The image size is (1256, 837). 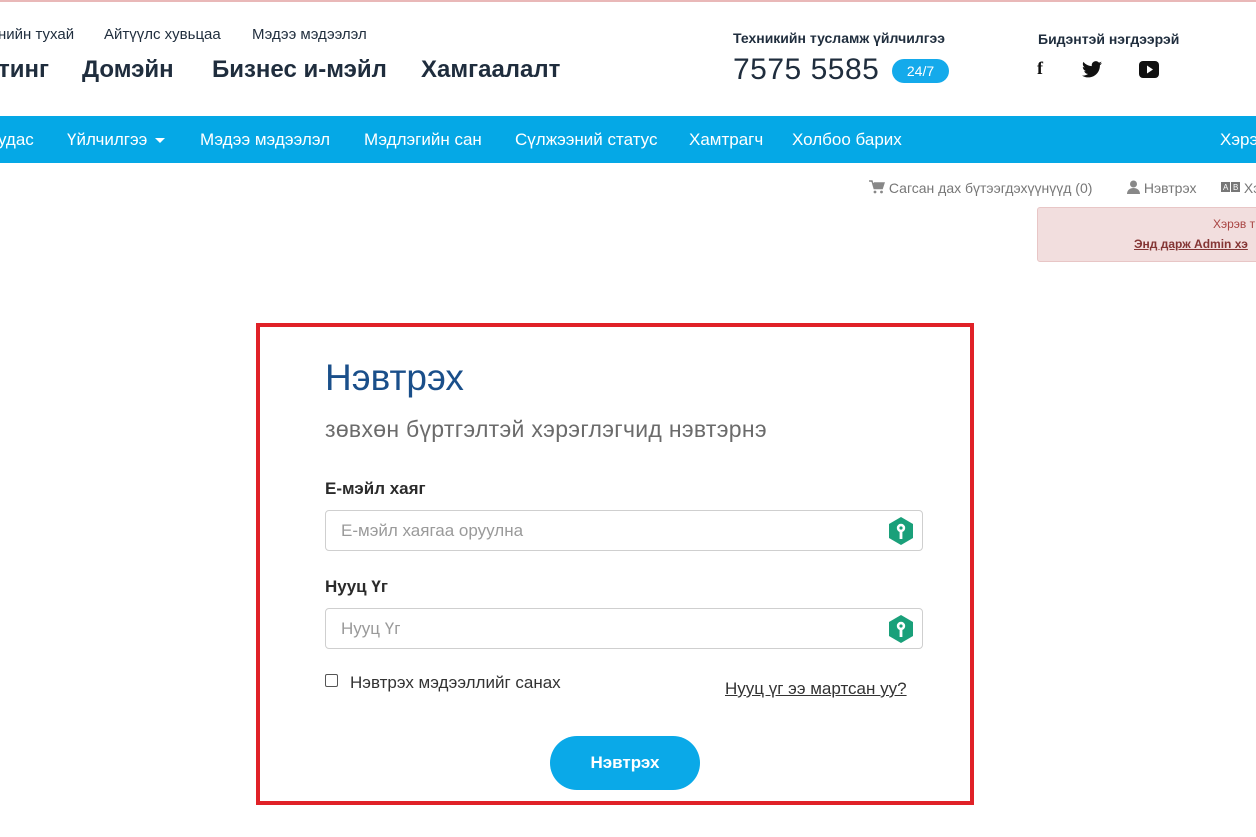 I want to click on user-icon, so click(x=1133, y=187).